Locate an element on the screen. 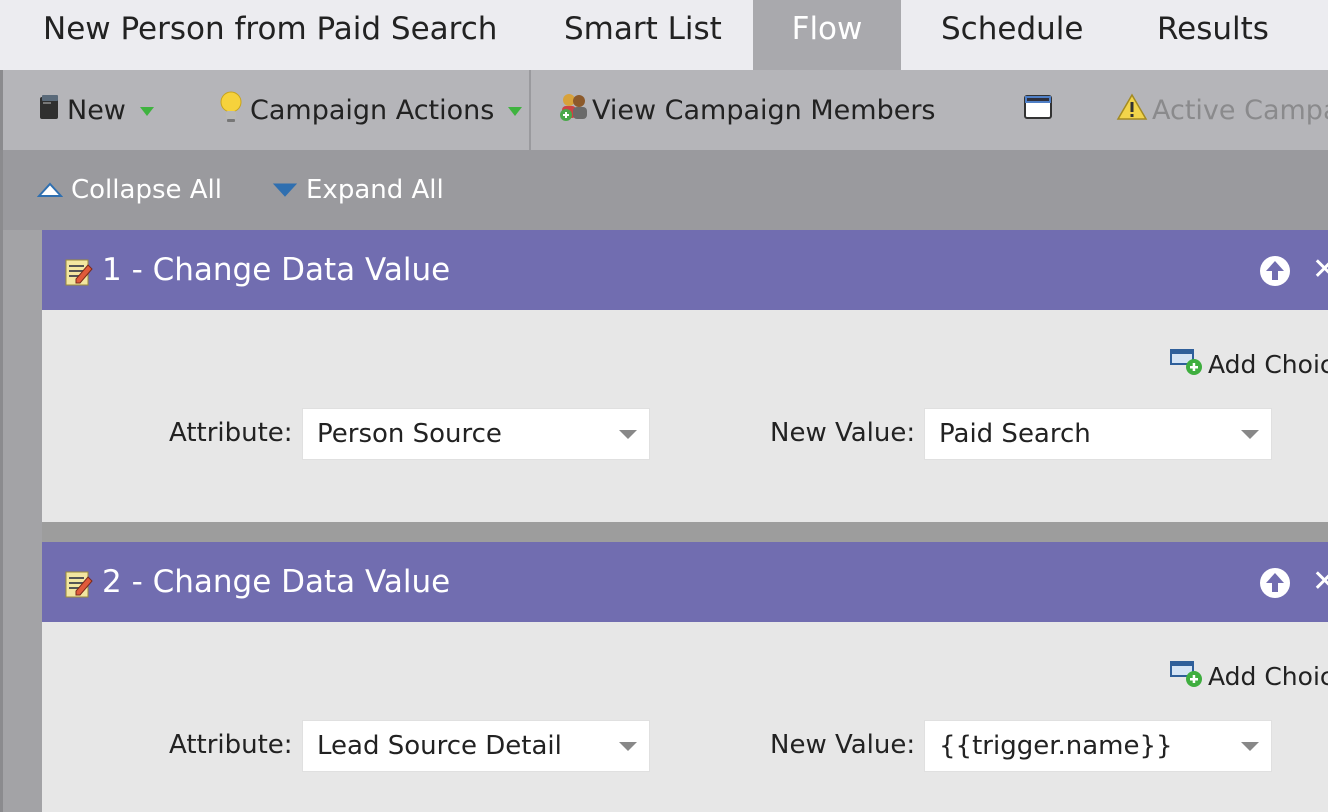 The image size is (1328, 812). campaign-actions-label: Campaign Actions is located at coordinates (372, 110).